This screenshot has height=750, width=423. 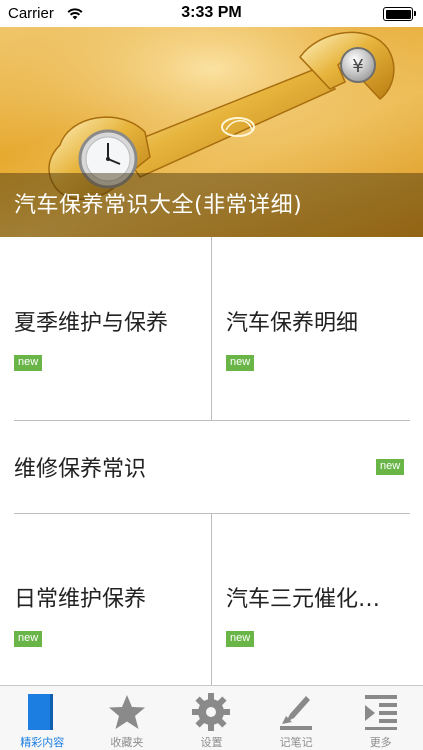 I want to click on card-title: 维修保养常识, so click(x=80, y=469).